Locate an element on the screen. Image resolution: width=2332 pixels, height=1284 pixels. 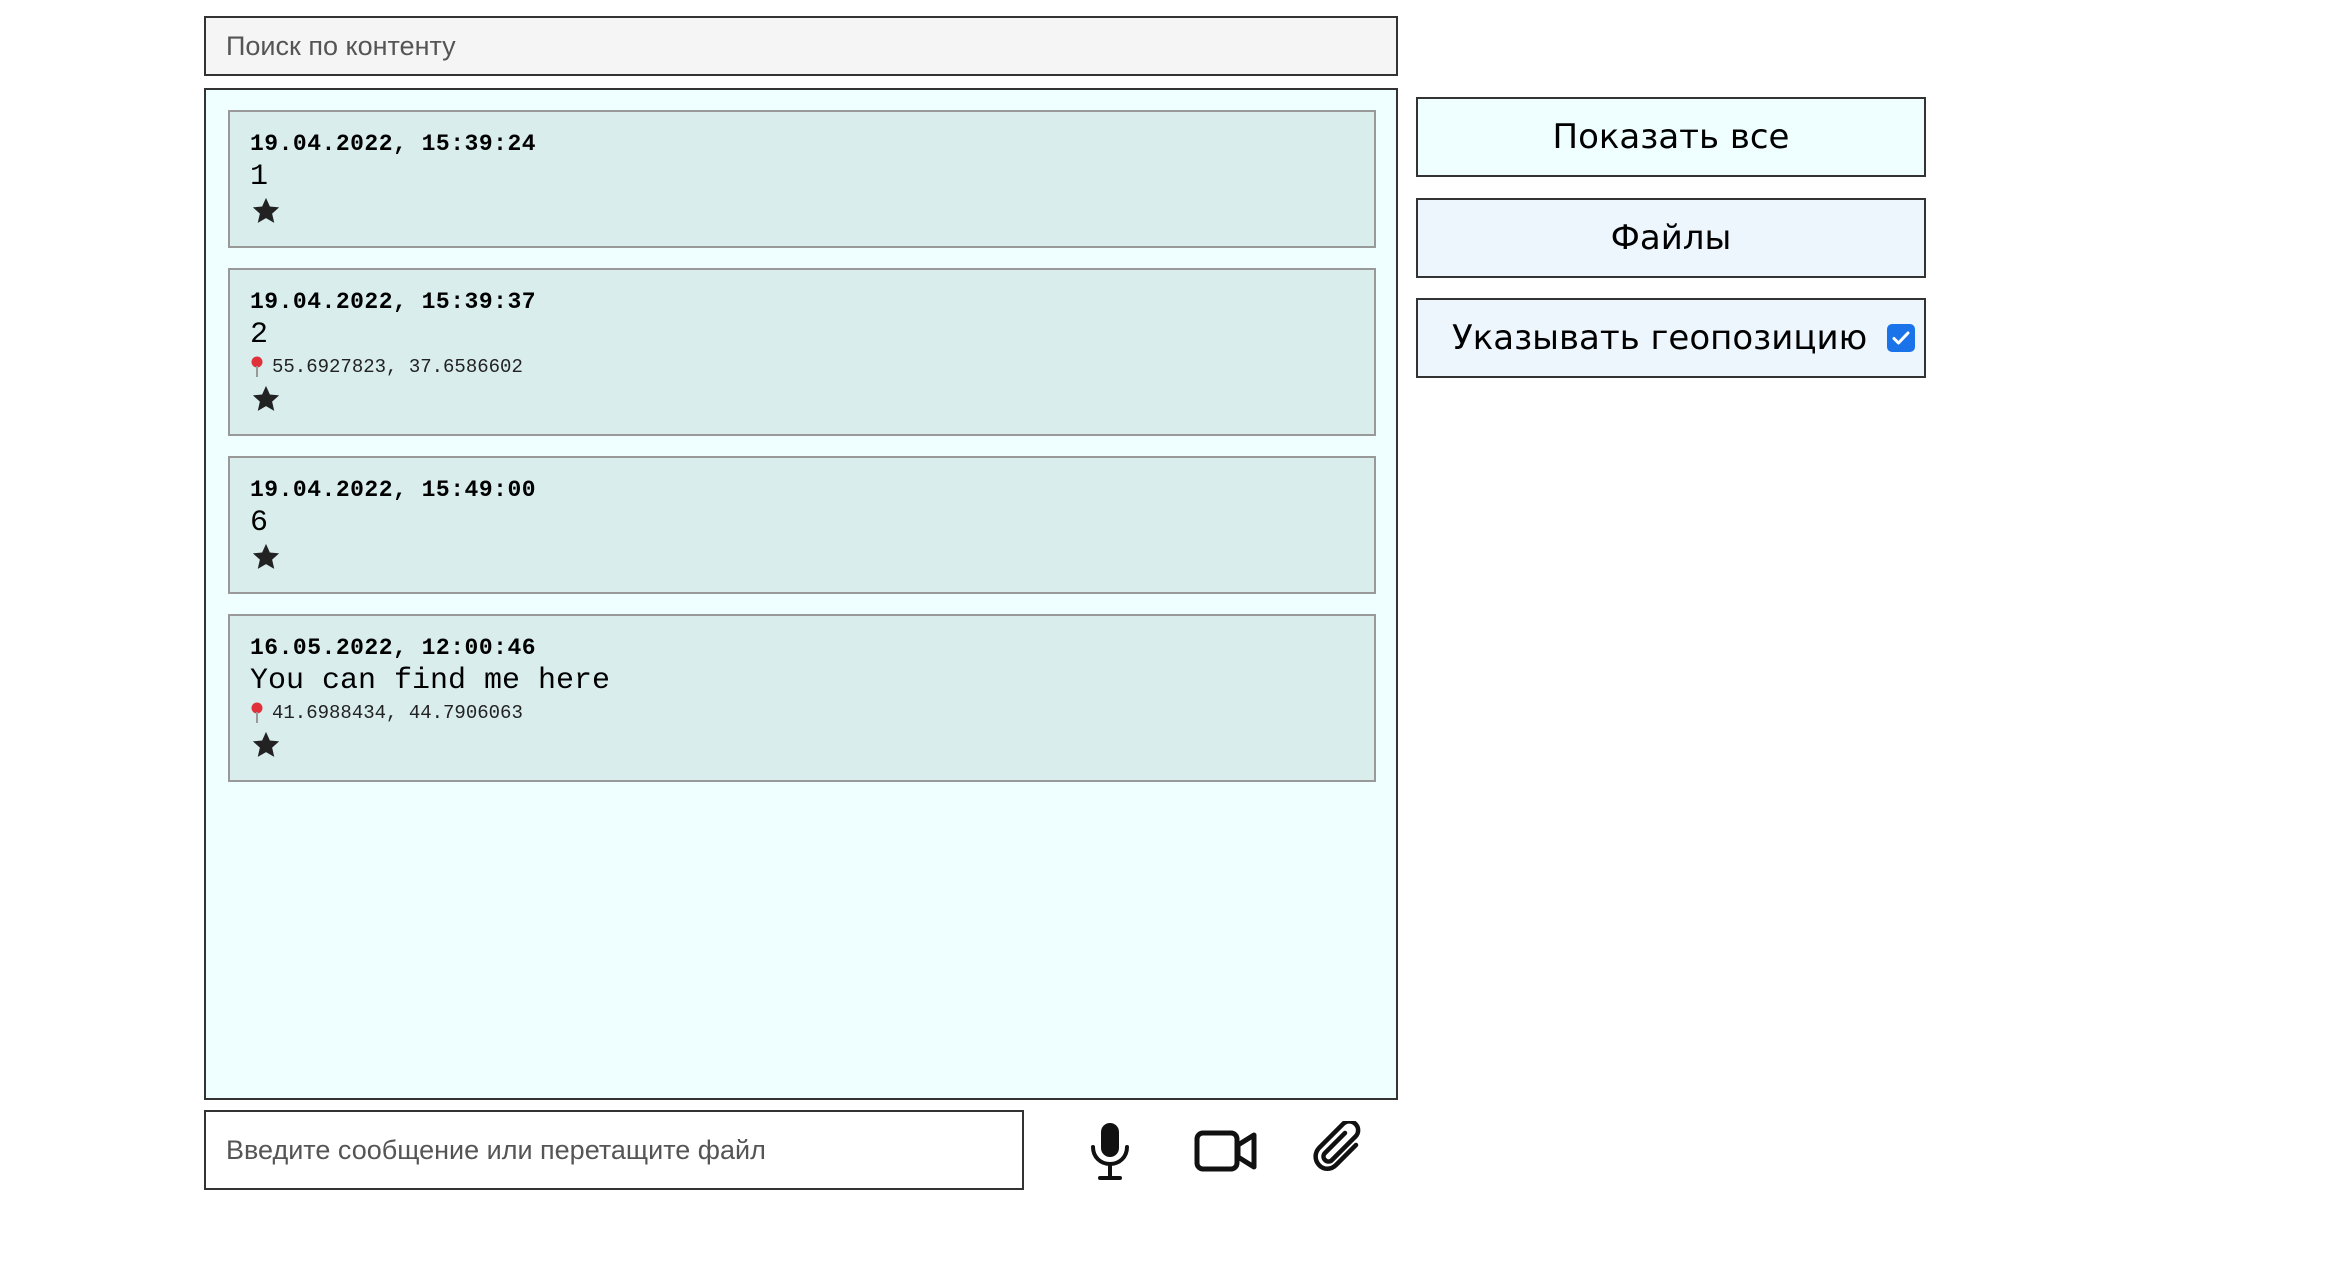
message-geolocation: 41.6988434, 44.7906063 is located at coordinates (802, 713).